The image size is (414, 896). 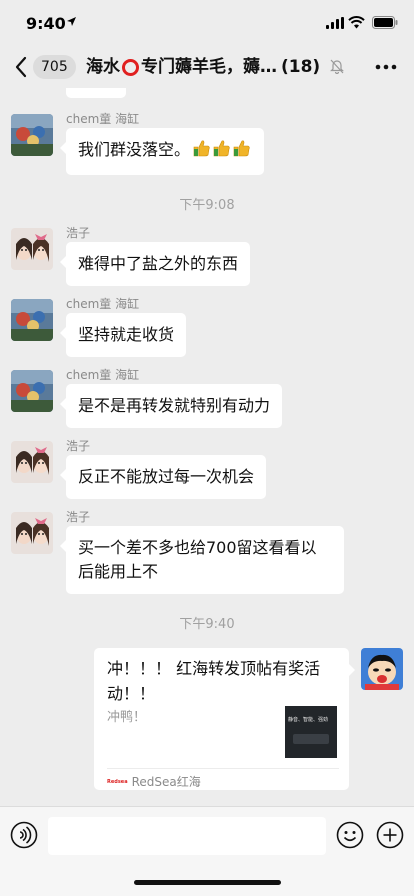 I want to click on message-text: 我们群没落空。, so click(x=134, y=149).